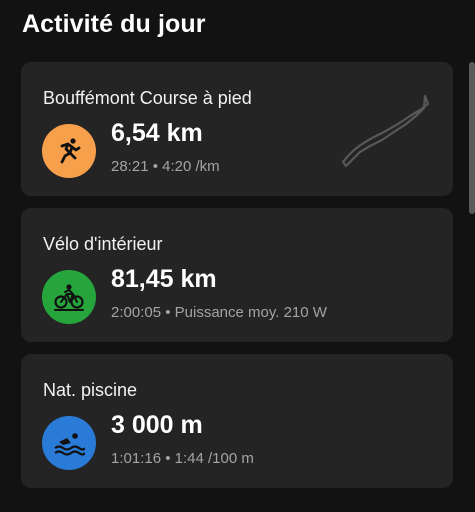  I want to click on route-map-thumbnail, so click(385, 131).